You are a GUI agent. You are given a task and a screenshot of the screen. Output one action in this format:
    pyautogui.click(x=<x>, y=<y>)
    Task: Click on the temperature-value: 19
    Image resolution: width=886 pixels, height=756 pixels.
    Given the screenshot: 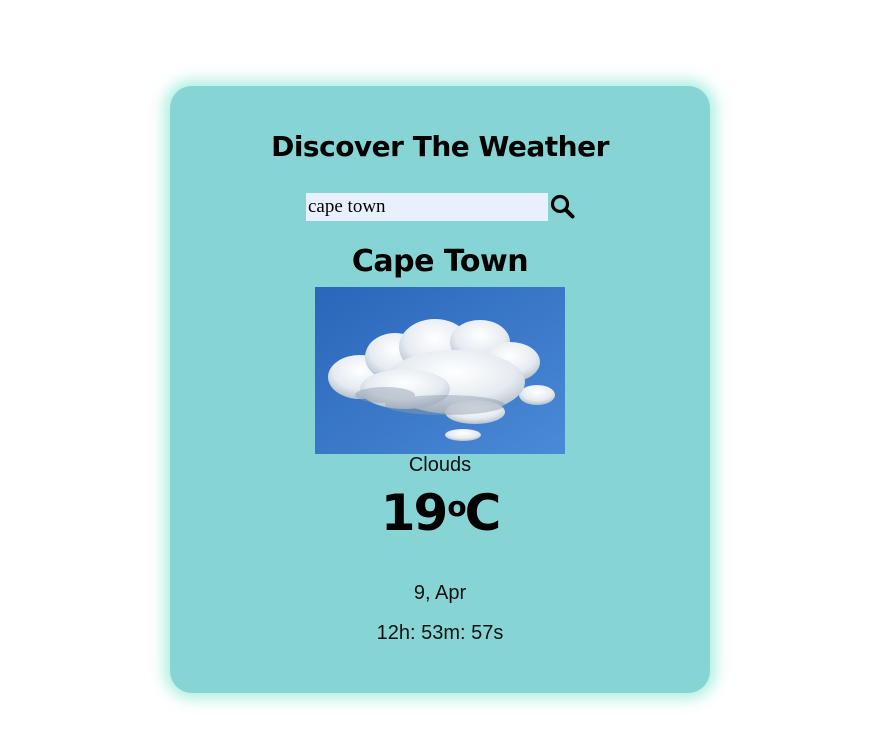 What is the action you would take?
    pyautogui.click(x=414, y=513)
    